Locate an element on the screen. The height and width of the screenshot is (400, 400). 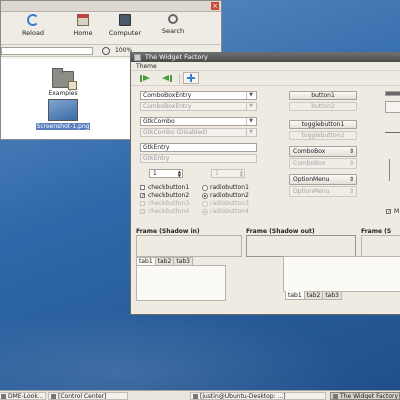
task-label: [justin@Ubuntu-Desktop: ...] is located at coordinates (243, 396).